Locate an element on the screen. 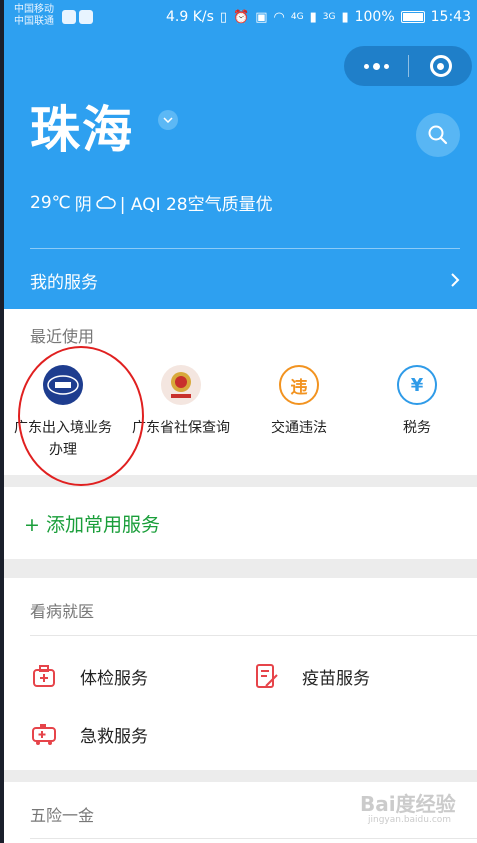 Image resolution: width=477 pixels, height=843 pixels. cloud-icon is located at coordinates (105, 202).